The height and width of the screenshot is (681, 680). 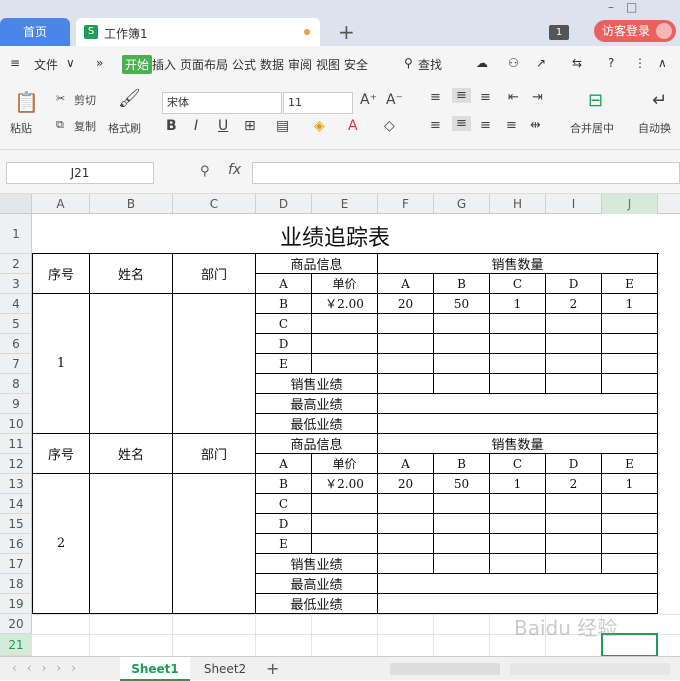 I want to click on goods-cell: C, so click(x=284, y=504).